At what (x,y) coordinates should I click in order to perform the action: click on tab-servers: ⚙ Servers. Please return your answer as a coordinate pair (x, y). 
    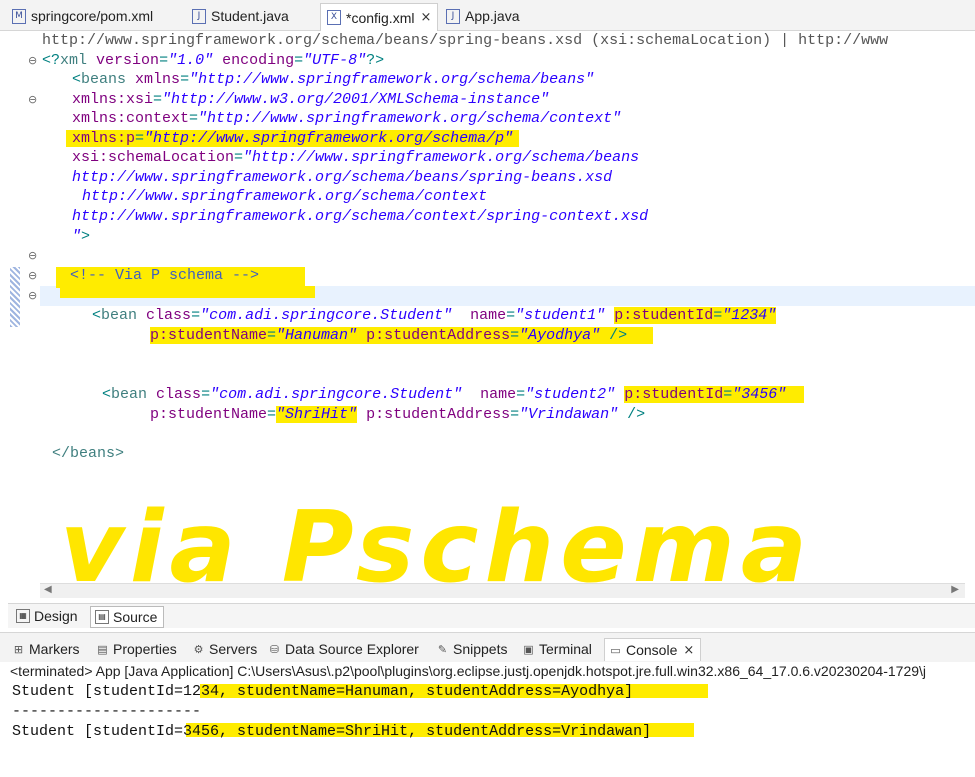
    Looking at the image, I should click on (225, 649).